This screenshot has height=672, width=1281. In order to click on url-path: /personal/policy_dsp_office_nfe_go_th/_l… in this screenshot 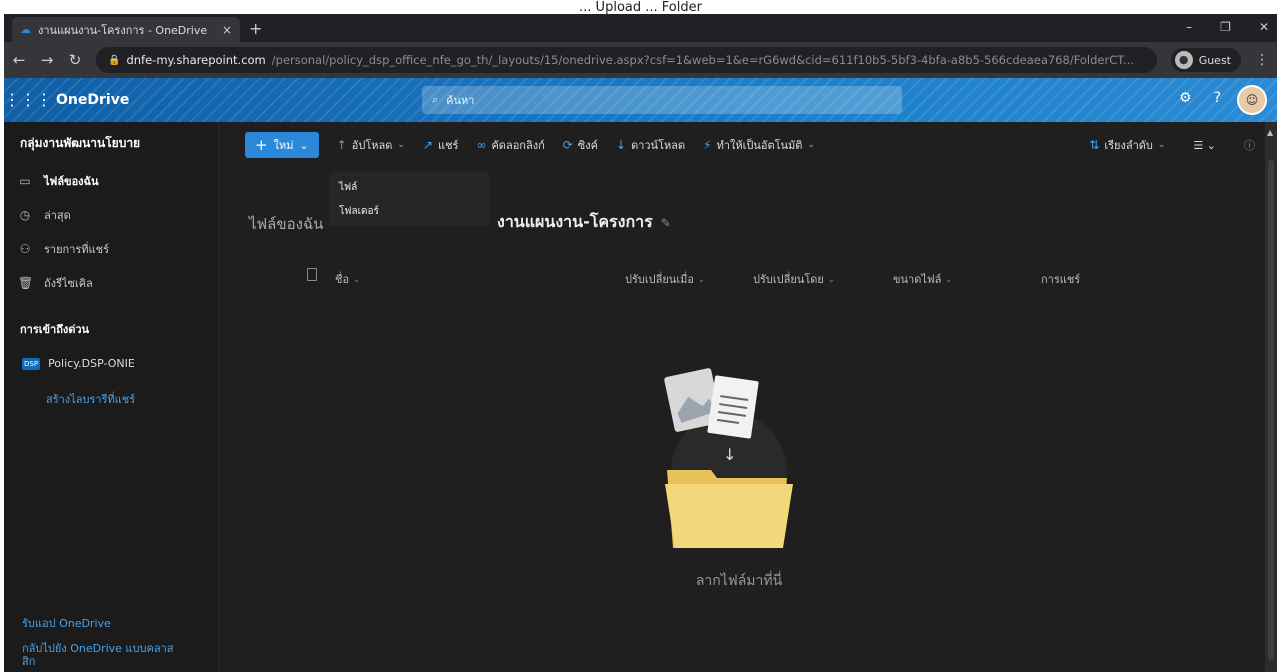, I will do `click(702, 60)`.